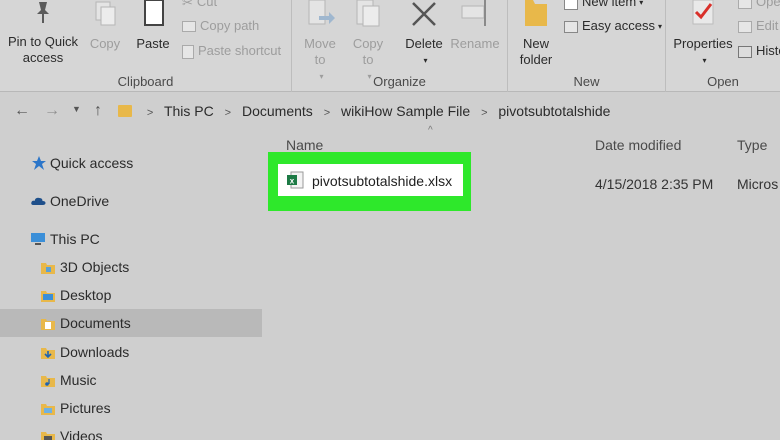 This screenshot has height=440, width=780. I want to click on cut-button: ✂ Cut, so click(199, 5).